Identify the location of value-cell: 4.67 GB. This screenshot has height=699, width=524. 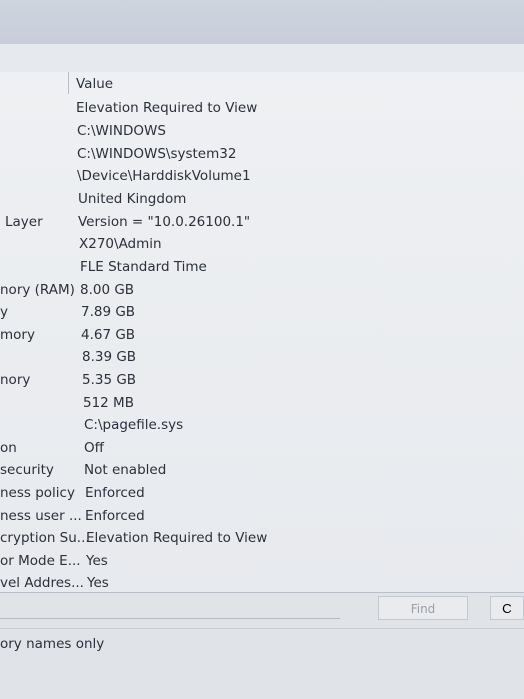
(108, 335).